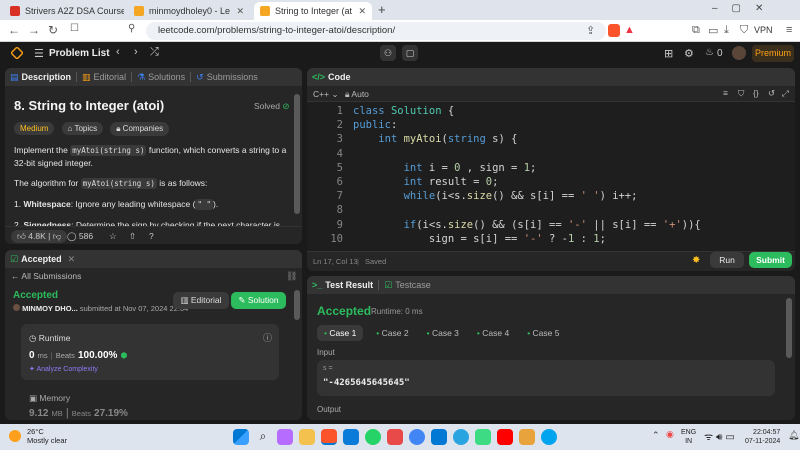  Describe the element at coordinates (789, 328) in the screenshot. I see `test-scrollbar` at that location.